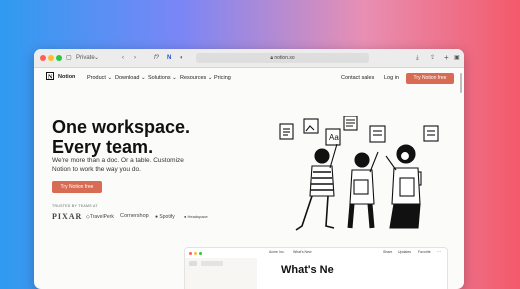 The image size is (520, 289). What do you see at coordinates (196, 78) in the screenshot?
I see `nav-resources: Resources ⌄` at bounding box center [196, 78].